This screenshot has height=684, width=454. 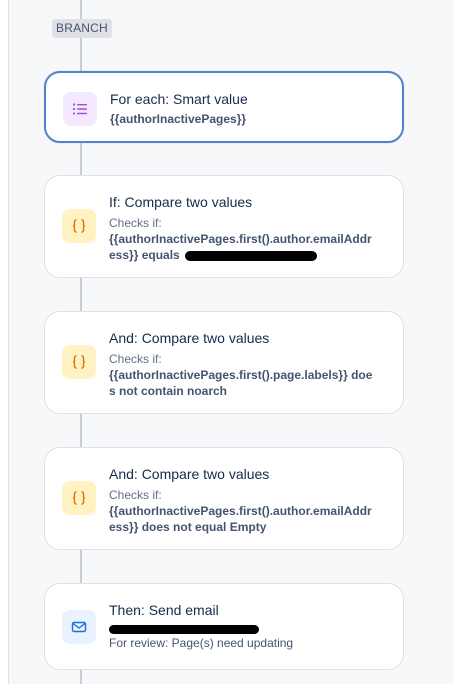 I want to click on card-title: If: Compare two values, so click(x=181, y=202).